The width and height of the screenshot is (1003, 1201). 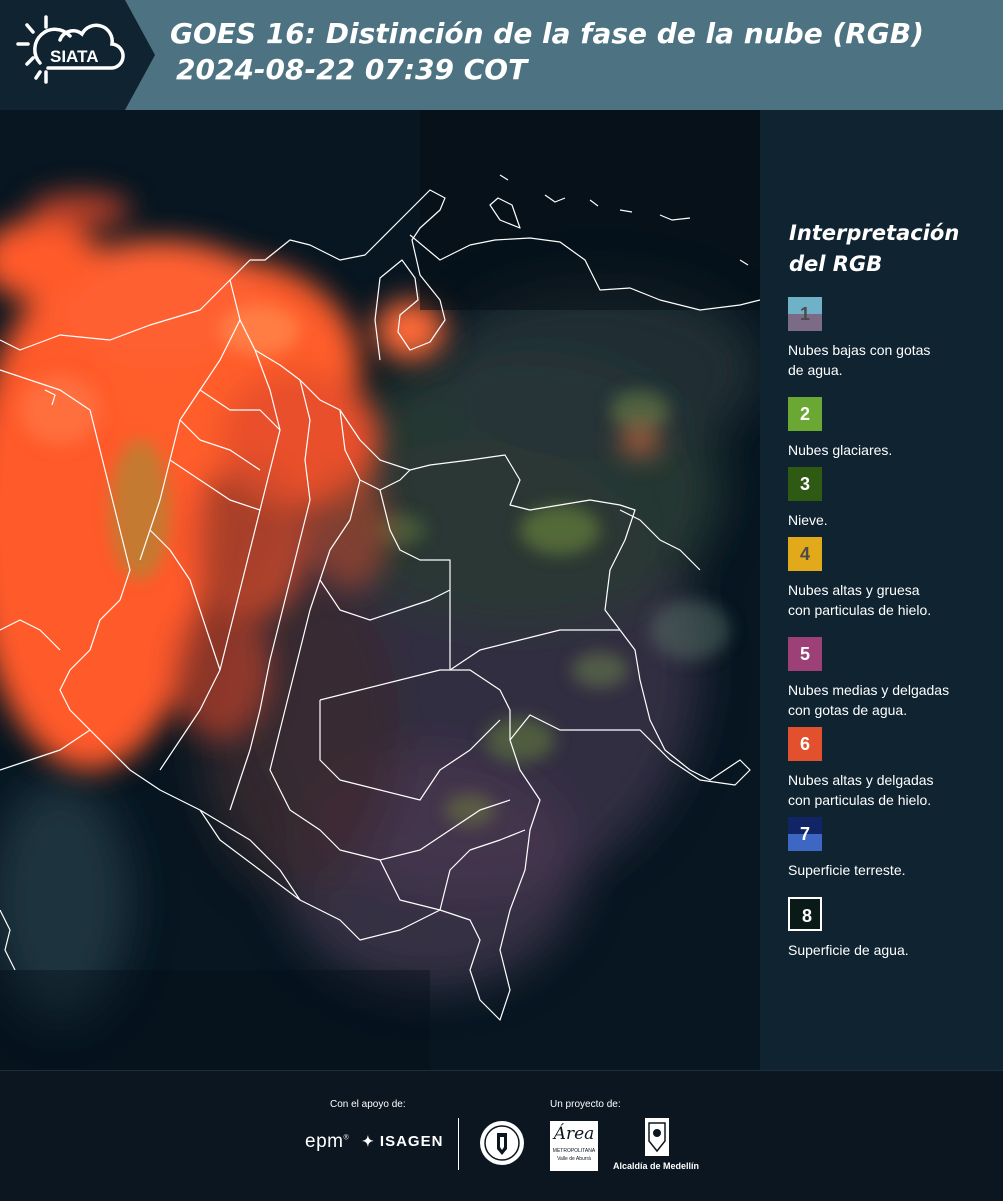 What do you see at coordinates (893, 848) in the screenshot?
I see `legend-item-7: 7 Superficie terreste.` at bounding box center [893, 848].